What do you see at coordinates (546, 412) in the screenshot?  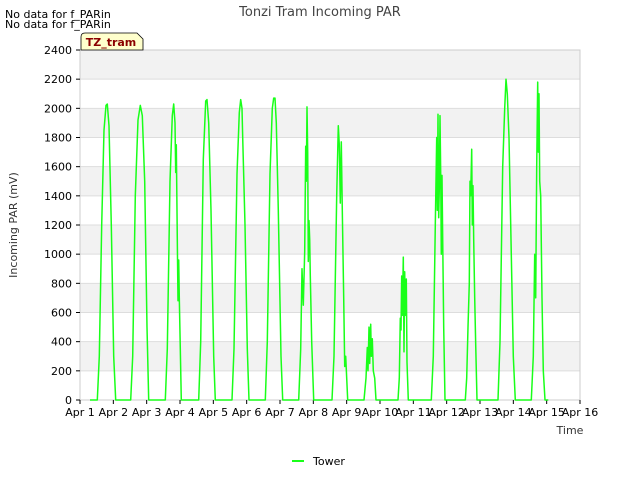 I see `x-tick-label: Apr 15` at bounding box center [546, 412].